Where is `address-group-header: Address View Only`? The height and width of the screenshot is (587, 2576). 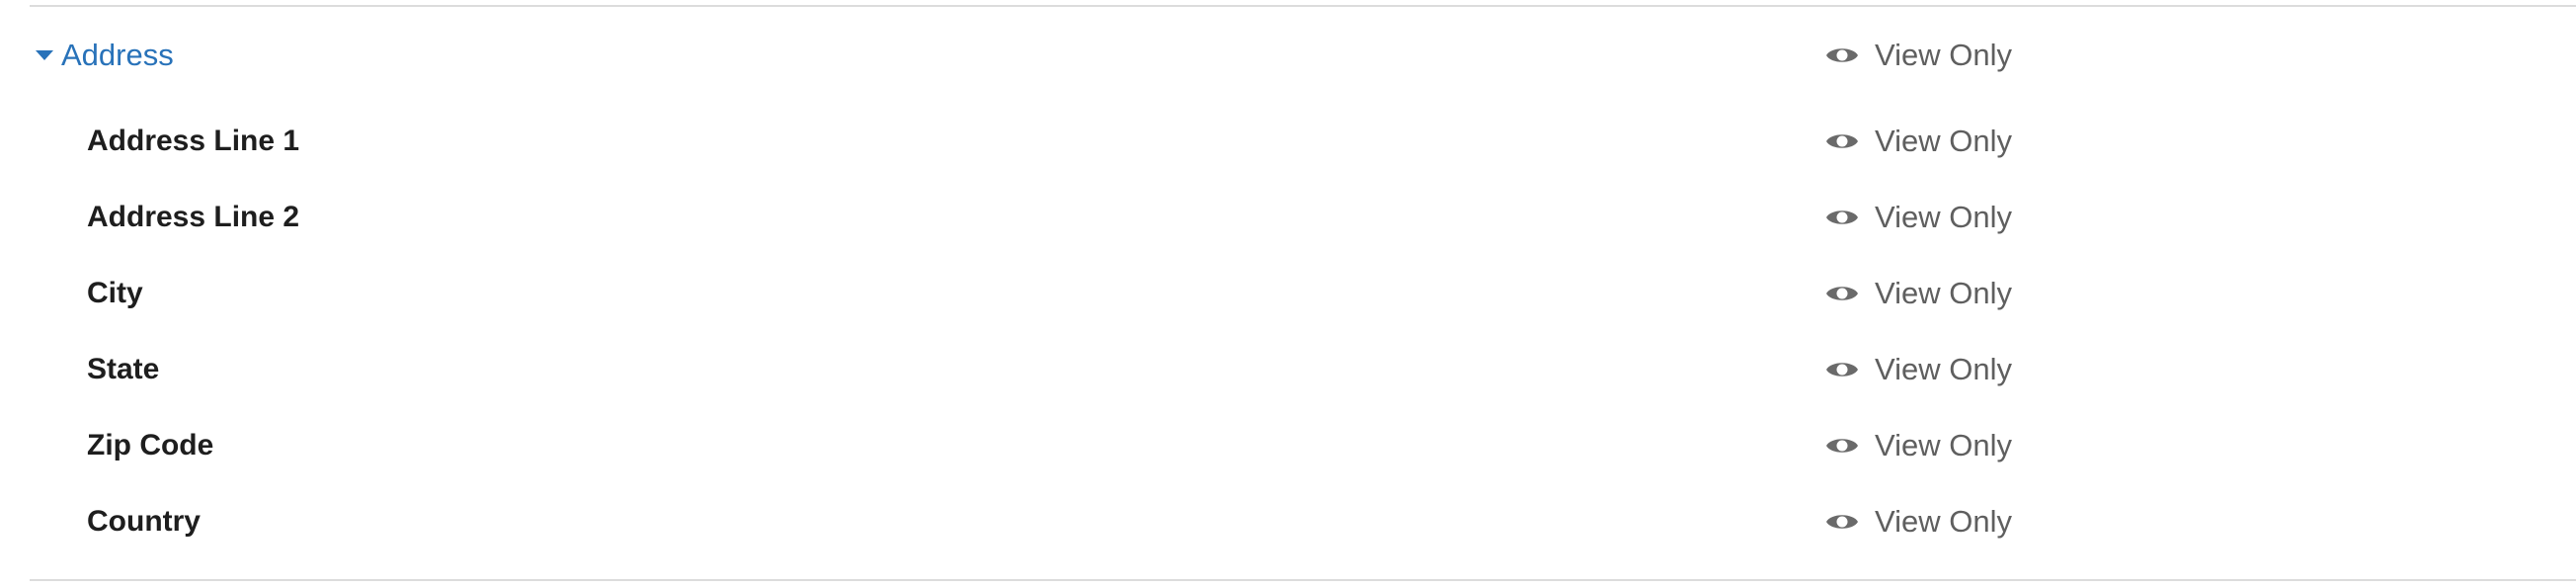
address-group-header: Address View Only is located at coordinates (1303, 55).